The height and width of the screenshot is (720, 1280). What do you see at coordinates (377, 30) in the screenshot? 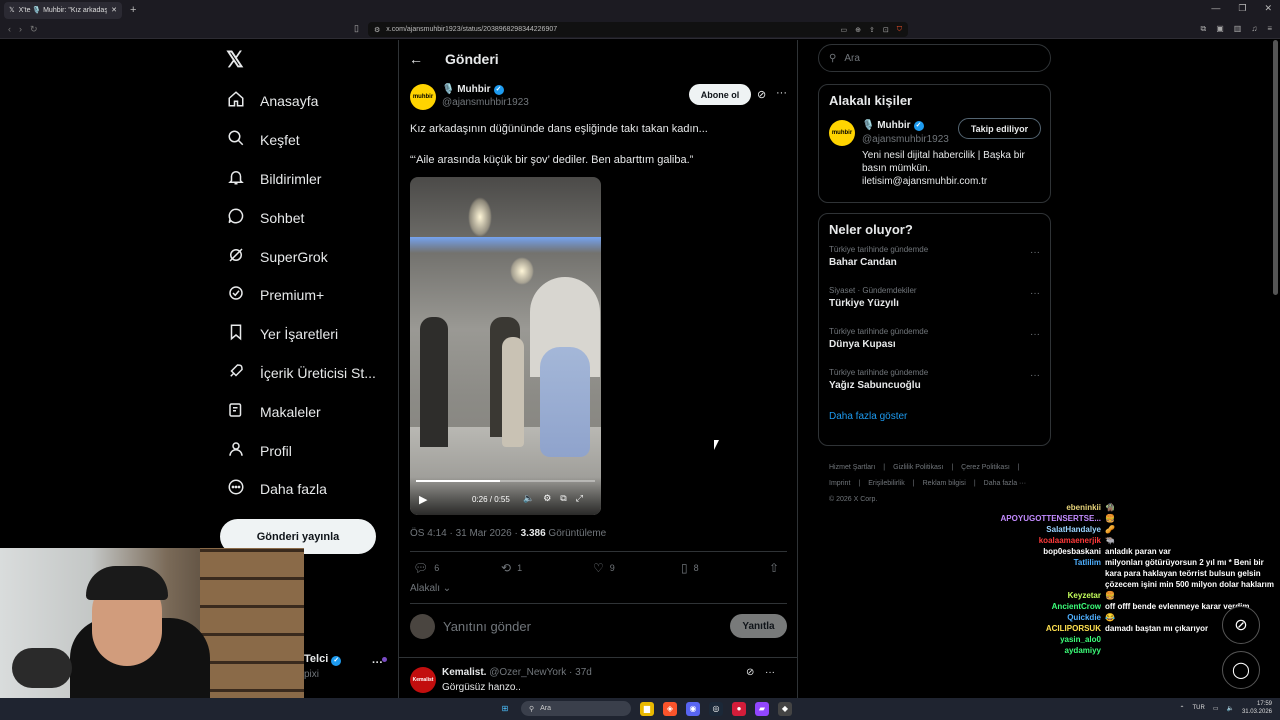
I see `site-info-icon: ⚙` at bounding box center [377, 30].